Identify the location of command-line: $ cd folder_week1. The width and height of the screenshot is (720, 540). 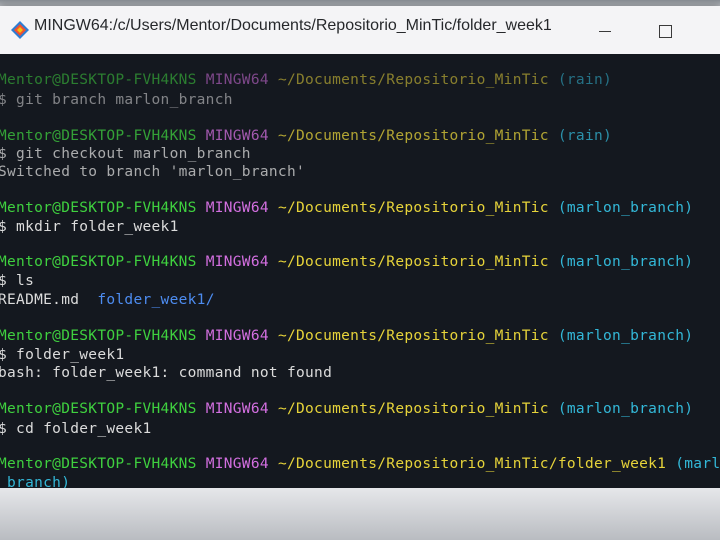
(76, 429).